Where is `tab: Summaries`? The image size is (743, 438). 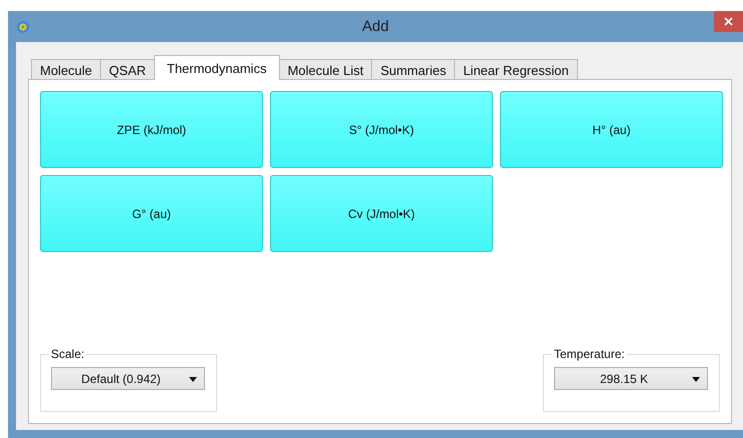 tab: Summaries is located at coordinates (413, 69).